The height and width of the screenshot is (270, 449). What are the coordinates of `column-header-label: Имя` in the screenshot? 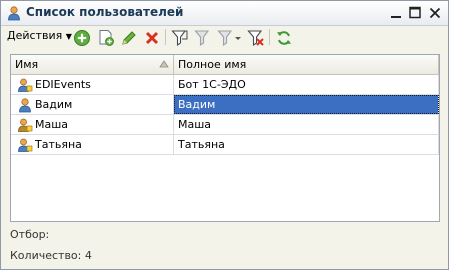 It's located at (27, 64).